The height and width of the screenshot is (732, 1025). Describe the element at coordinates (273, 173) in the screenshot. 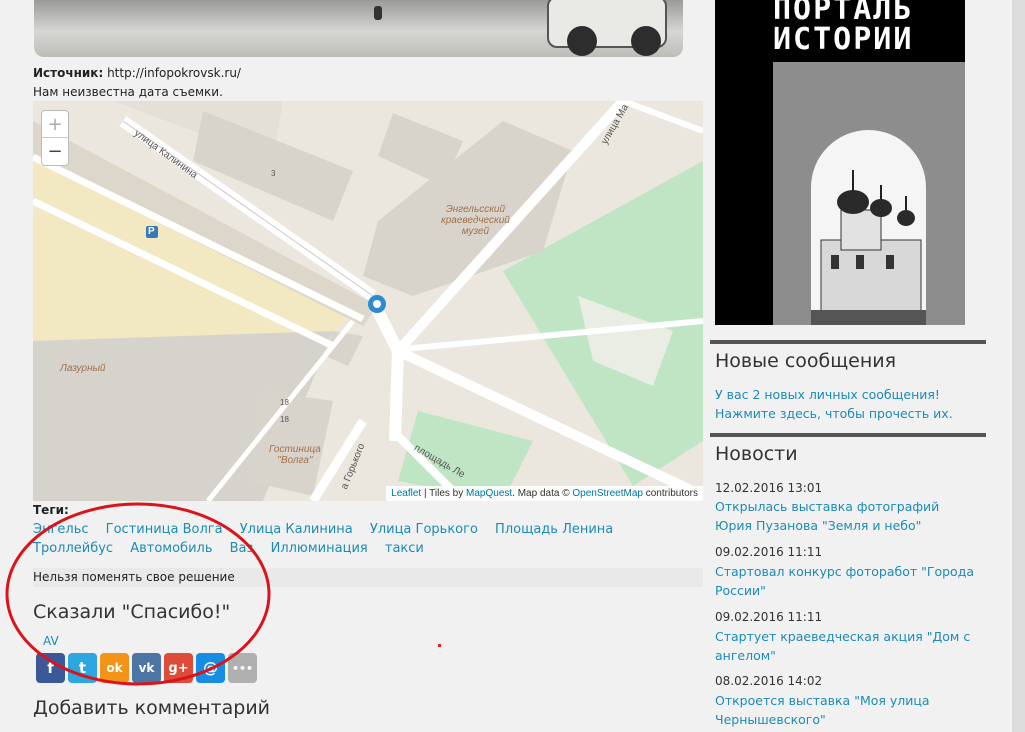

I see `house-number: 3` at that location.